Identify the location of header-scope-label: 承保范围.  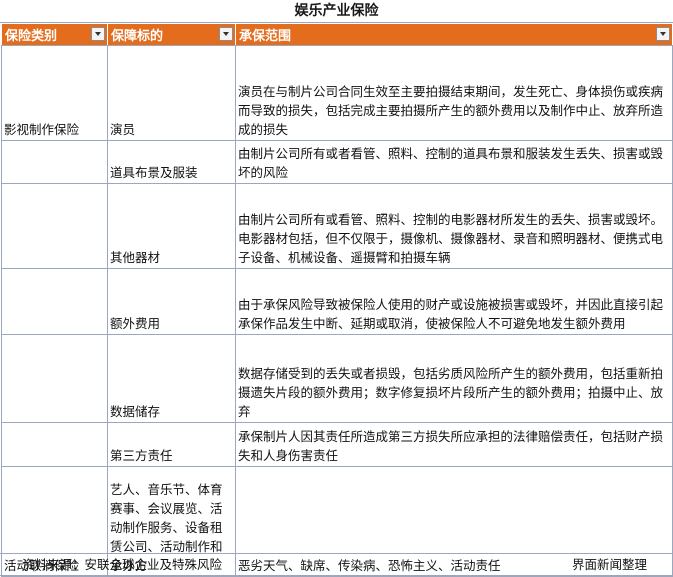
(265, 36).